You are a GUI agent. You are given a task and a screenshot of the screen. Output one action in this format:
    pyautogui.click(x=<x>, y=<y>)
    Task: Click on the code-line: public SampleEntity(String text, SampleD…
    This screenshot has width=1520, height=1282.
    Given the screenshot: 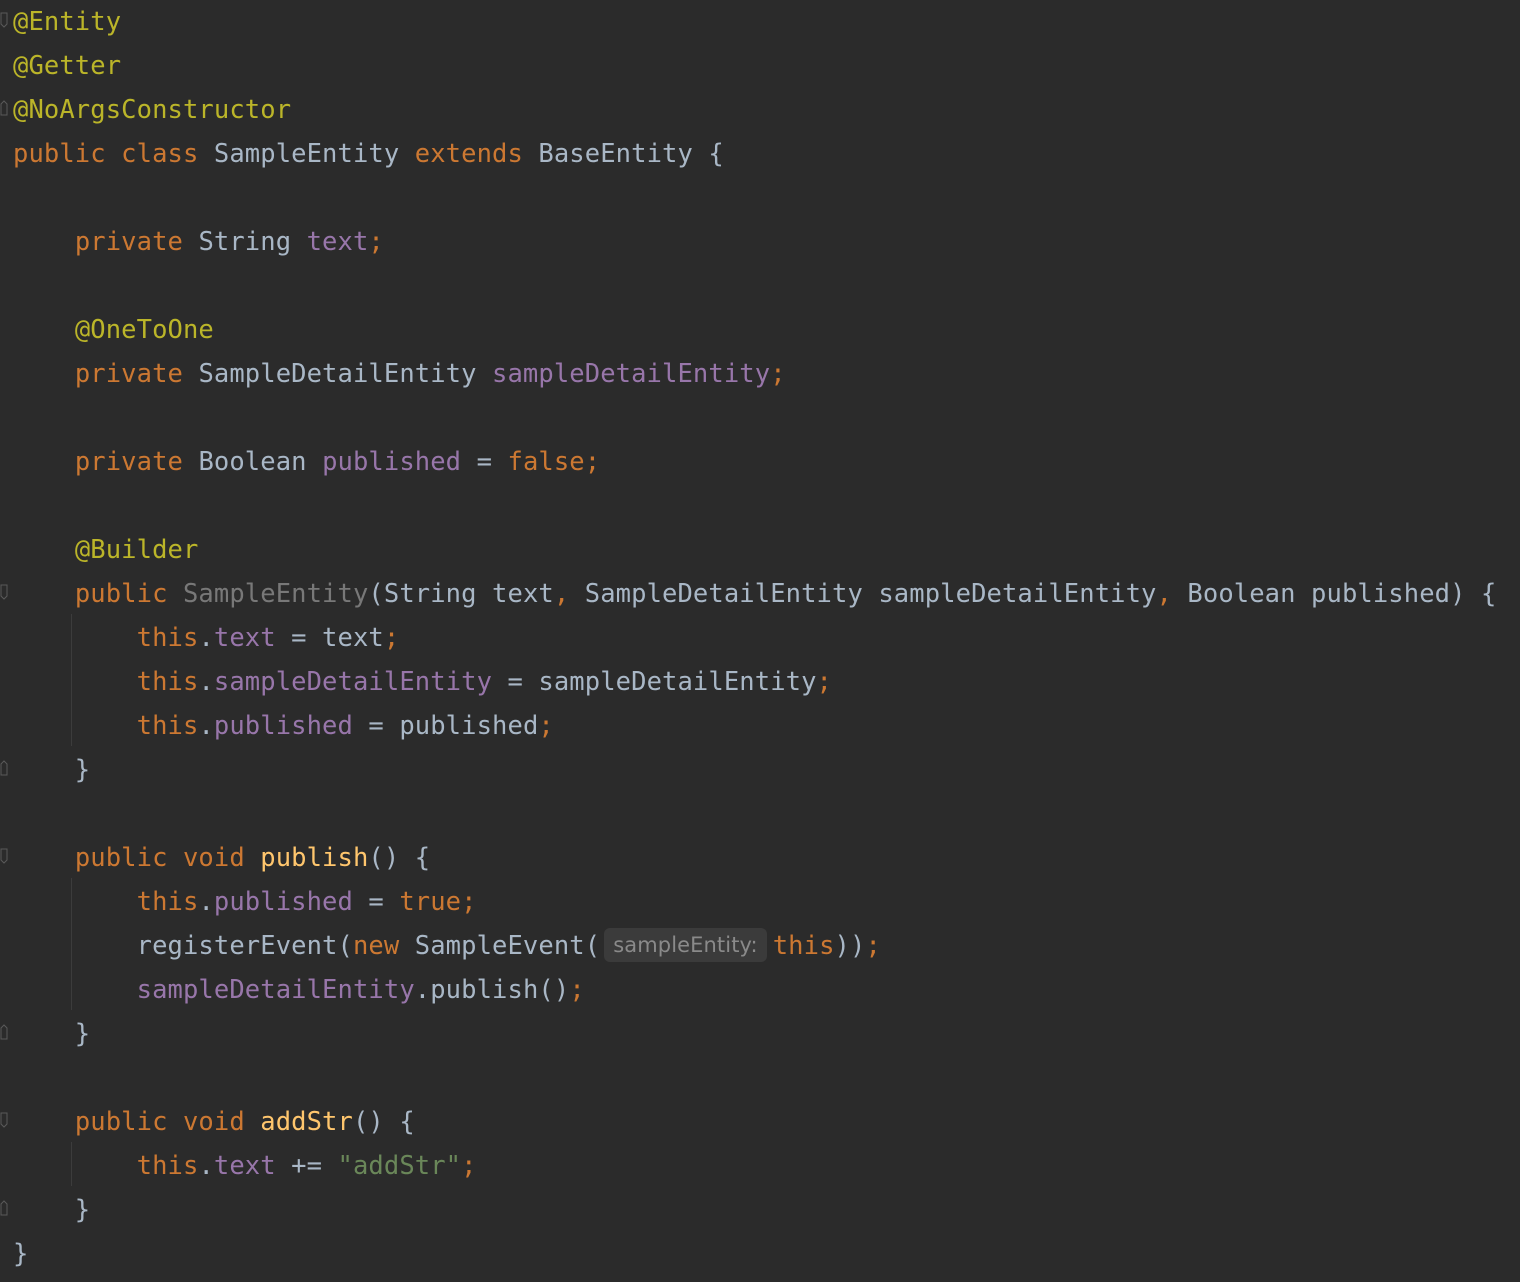 What is the action you would take?
    pyautogui.click(x=755, y=594)
    